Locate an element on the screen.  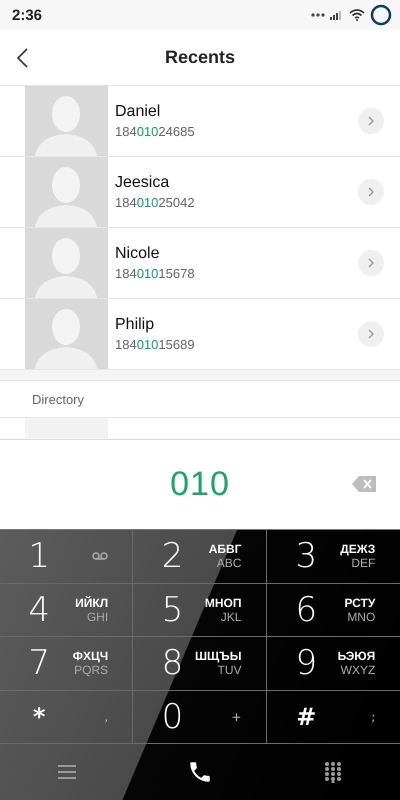
key-digit: 9 is located at coordinates (306, 663).